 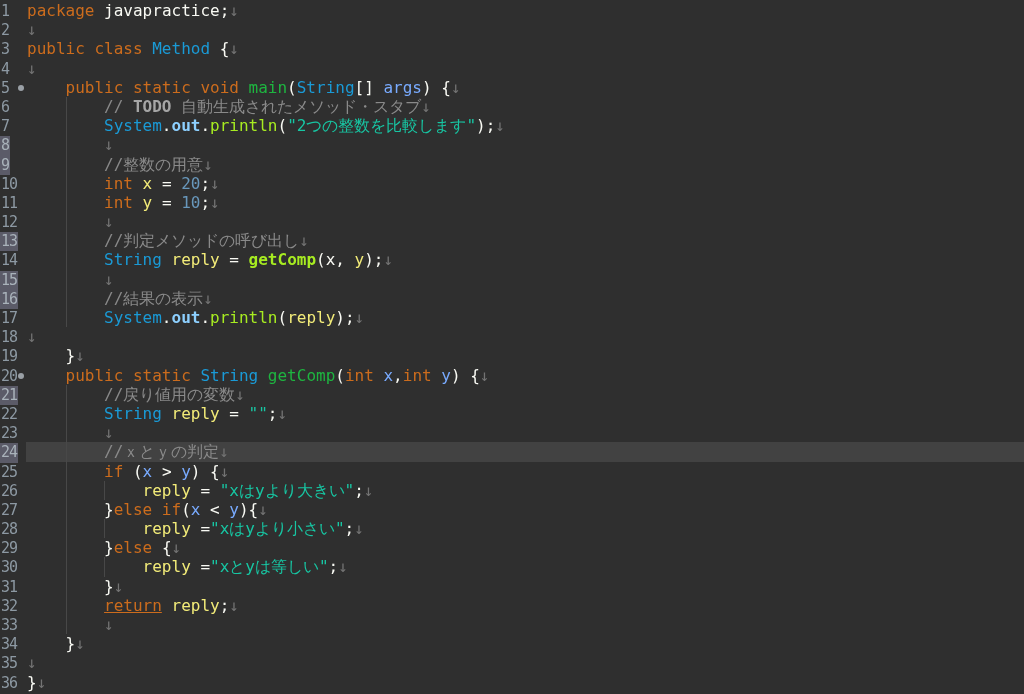 I want to click on type-name: System, so click(x=133, y=317).